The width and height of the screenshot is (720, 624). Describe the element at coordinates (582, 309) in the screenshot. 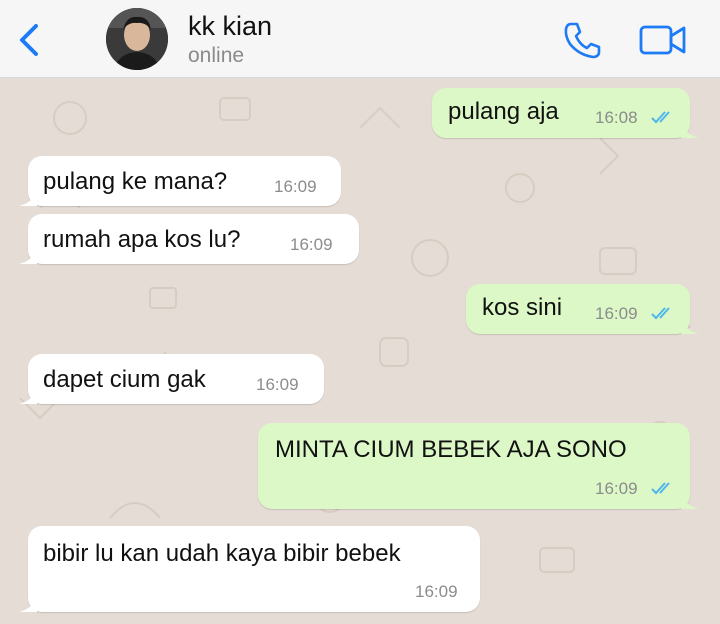

I see `message-bubble-outgoing: kos sini 16:09` at that location.